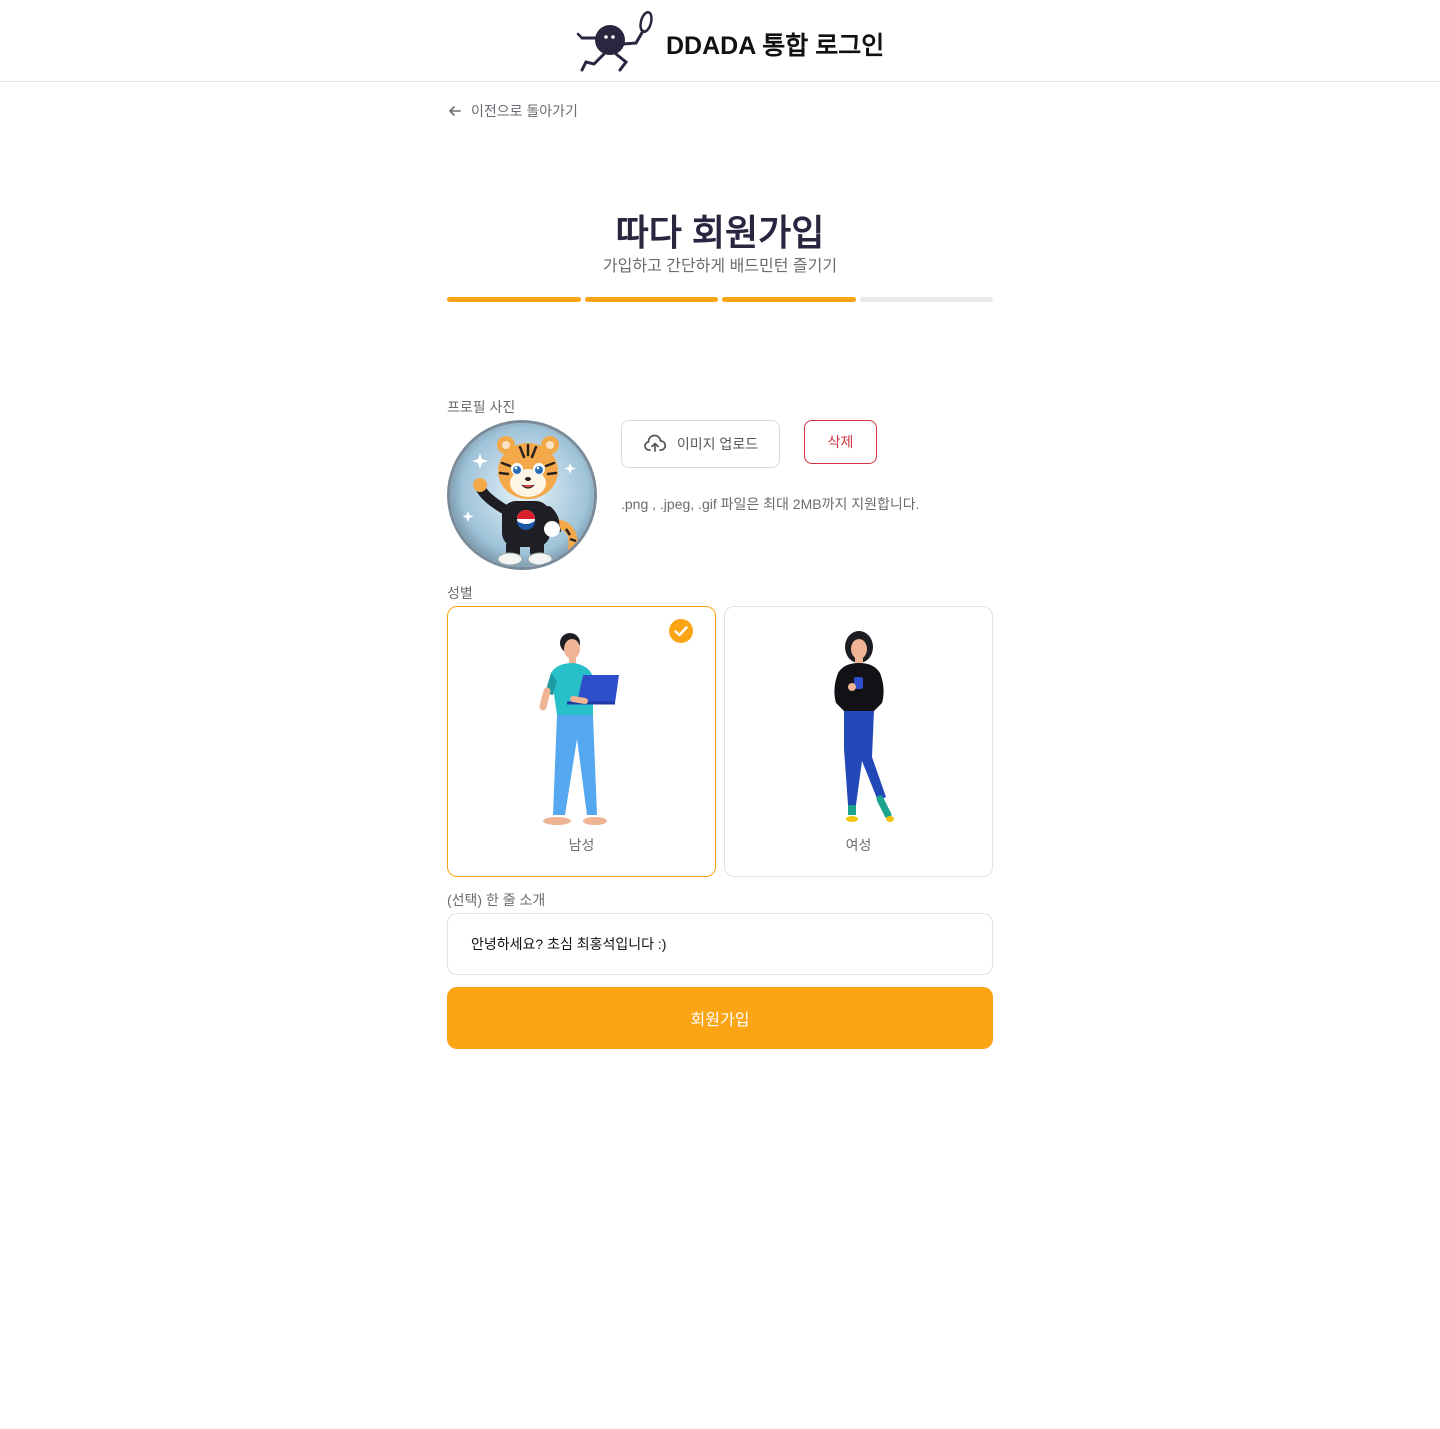  I want to click on upload-hint: .png , .jpeg, .gif 파일은 최대 2MB까지 지원합니다., so click(770, 504).